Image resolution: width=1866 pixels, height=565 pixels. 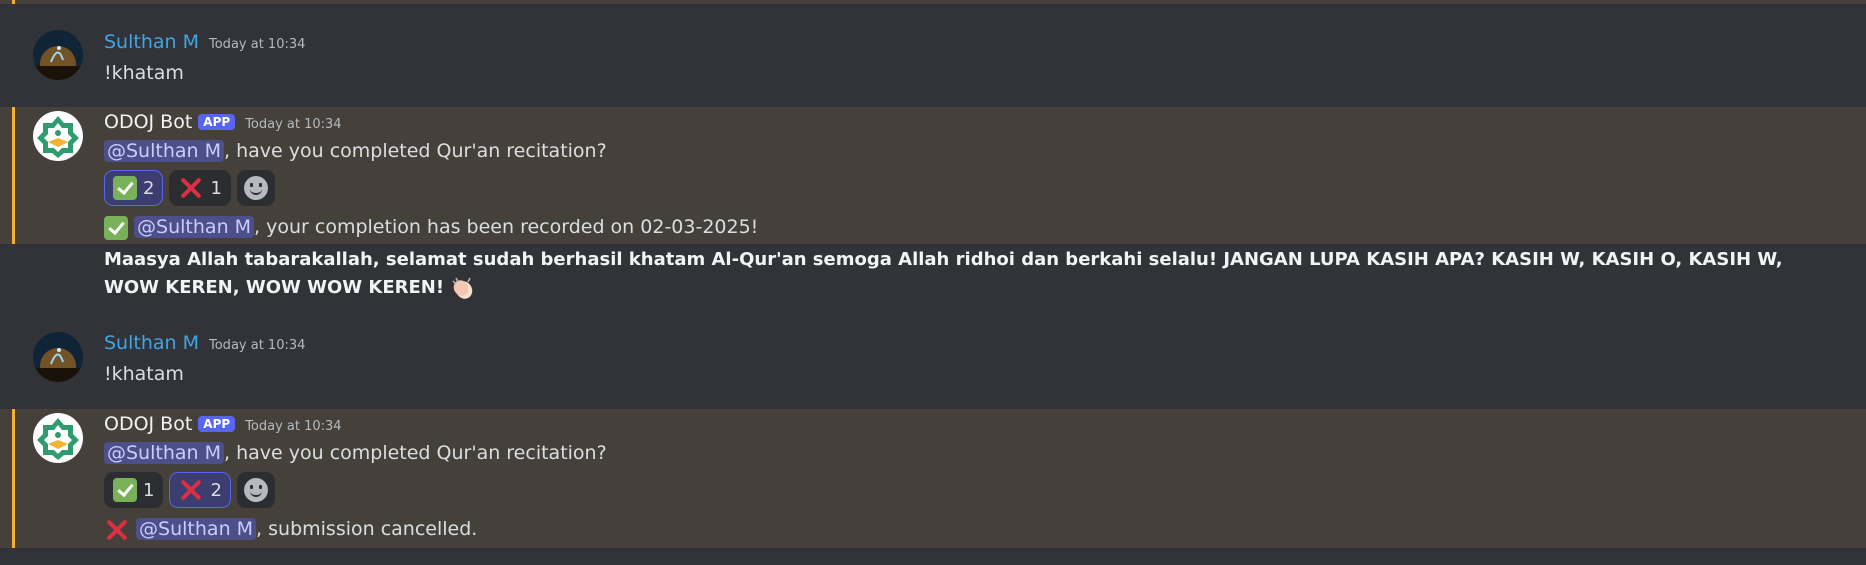 I want to click on followup-text: , submission cancelled., so click(x=367, y=529).